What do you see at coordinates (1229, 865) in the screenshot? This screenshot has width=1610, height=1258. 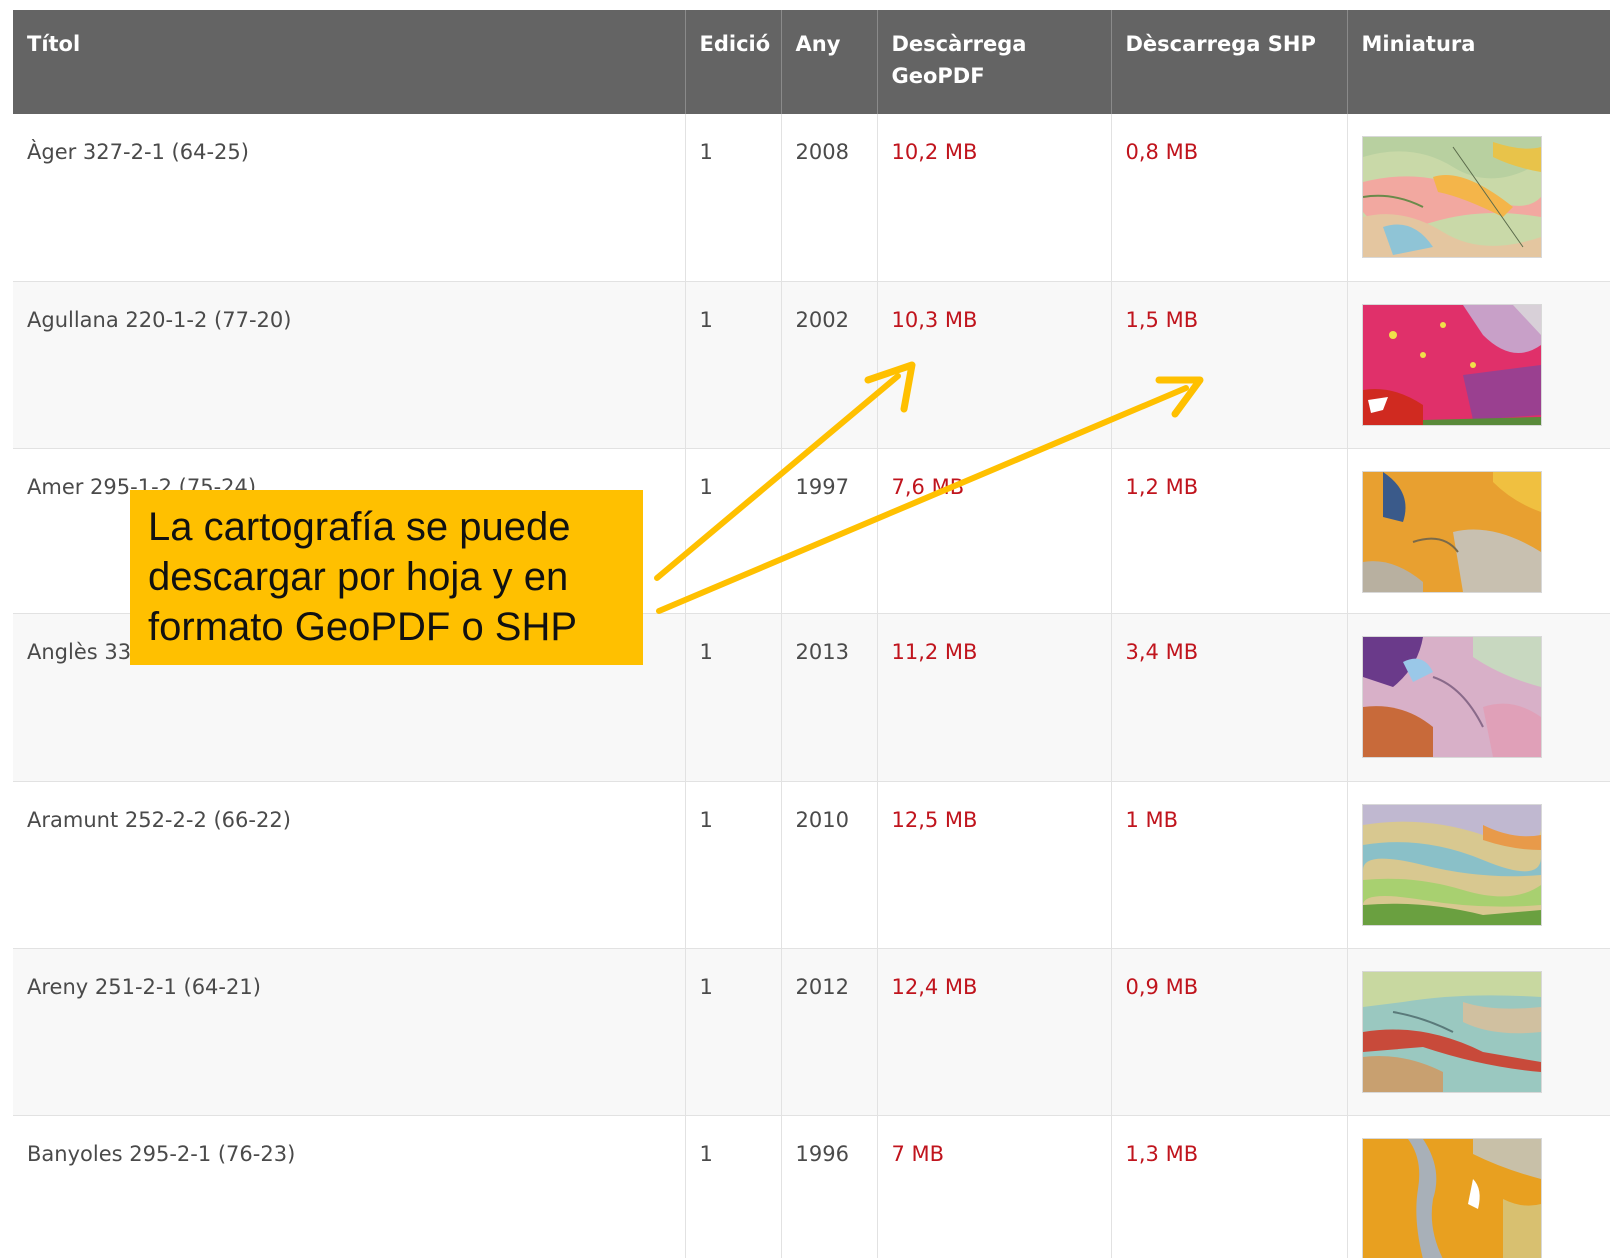 I see `shp-cell: 1 MB` at bounding box center [1229, 865].